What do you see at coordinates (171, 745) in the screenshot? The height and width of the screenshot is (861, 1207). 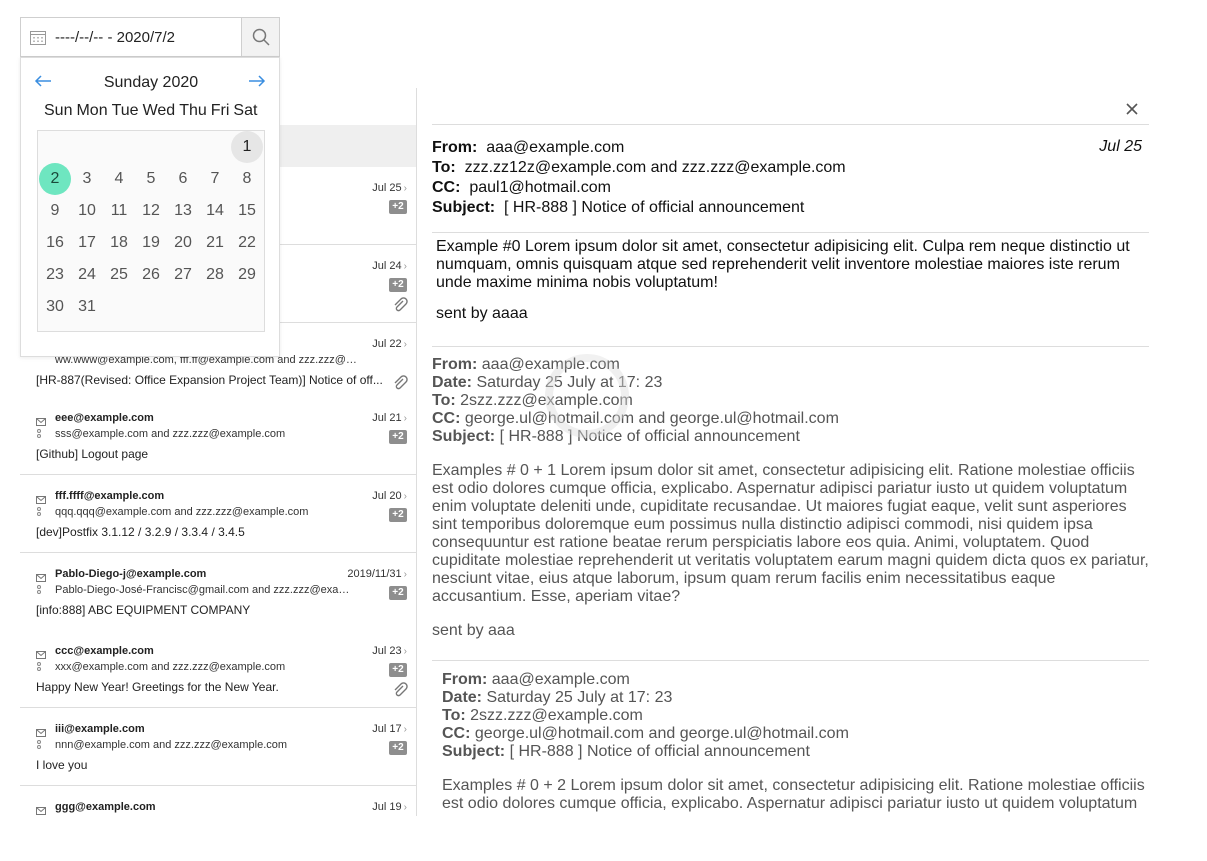 I see `recipients-text: nnn@example.com and zzz.zzz@example.com` at bounding box center [171, 745].